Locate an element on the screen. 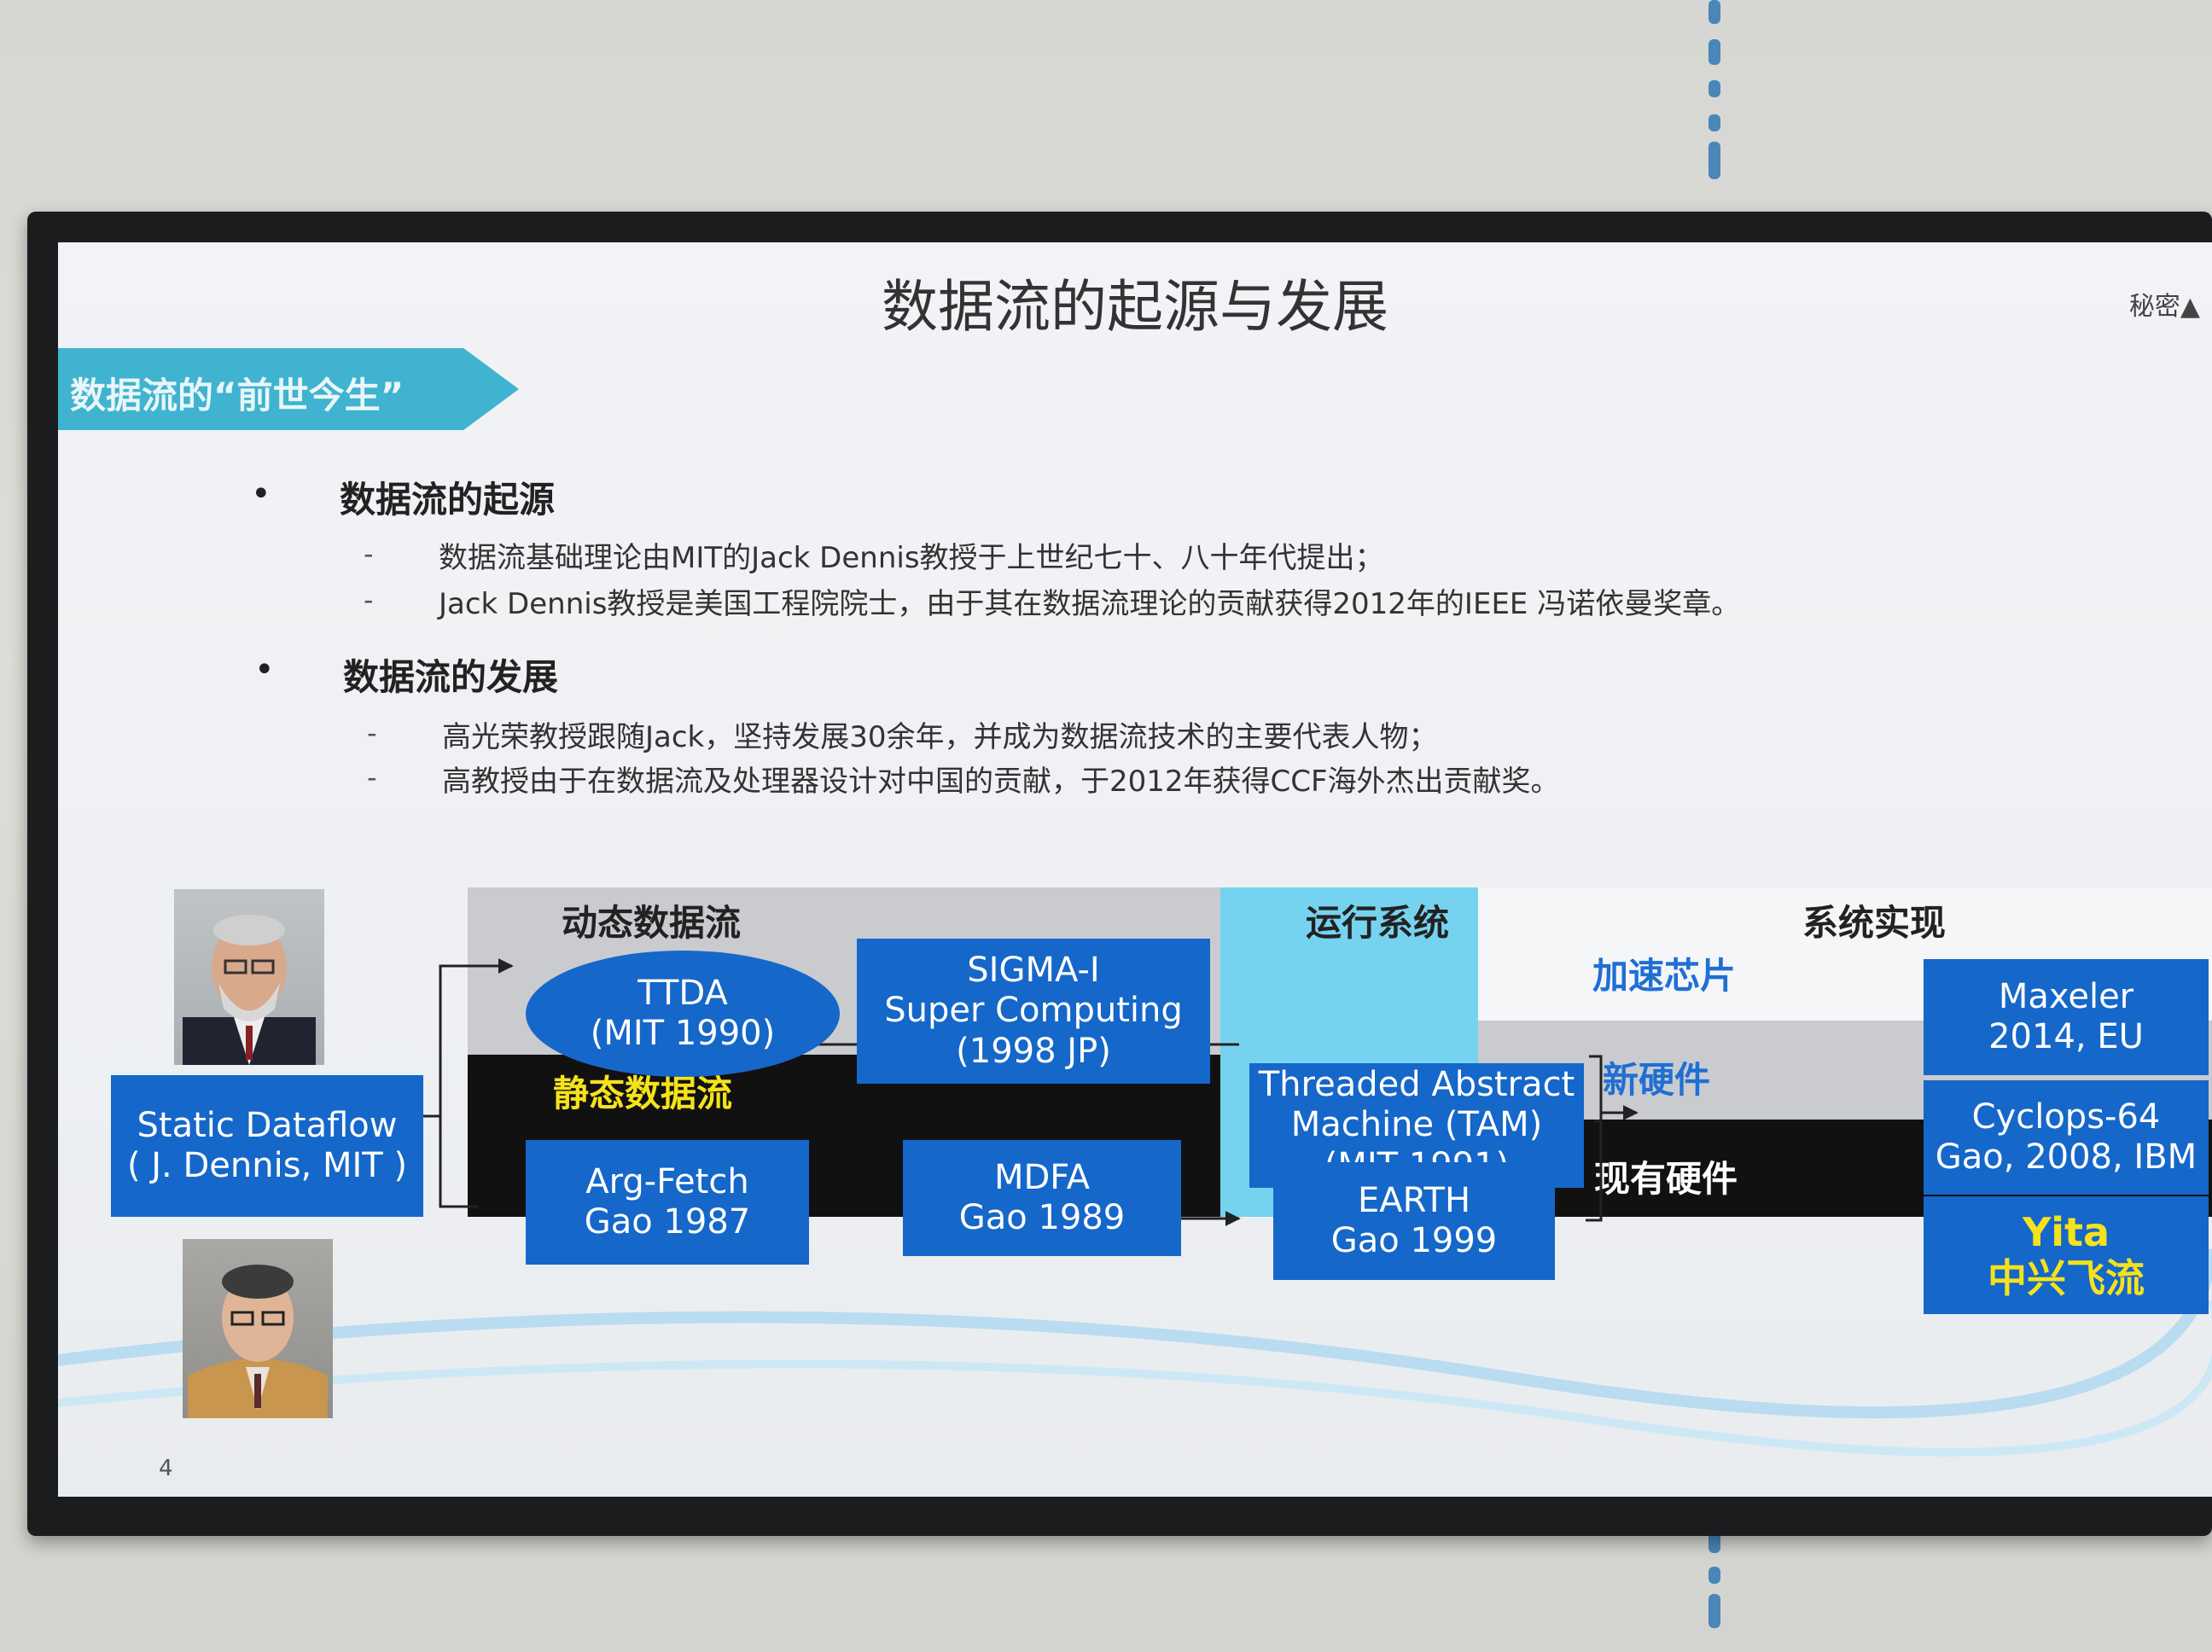 The width and height of the screenshot is (2212, 1652). dynamic-dataflow-label: 动态数据流 is located at coordinates (652, 923).